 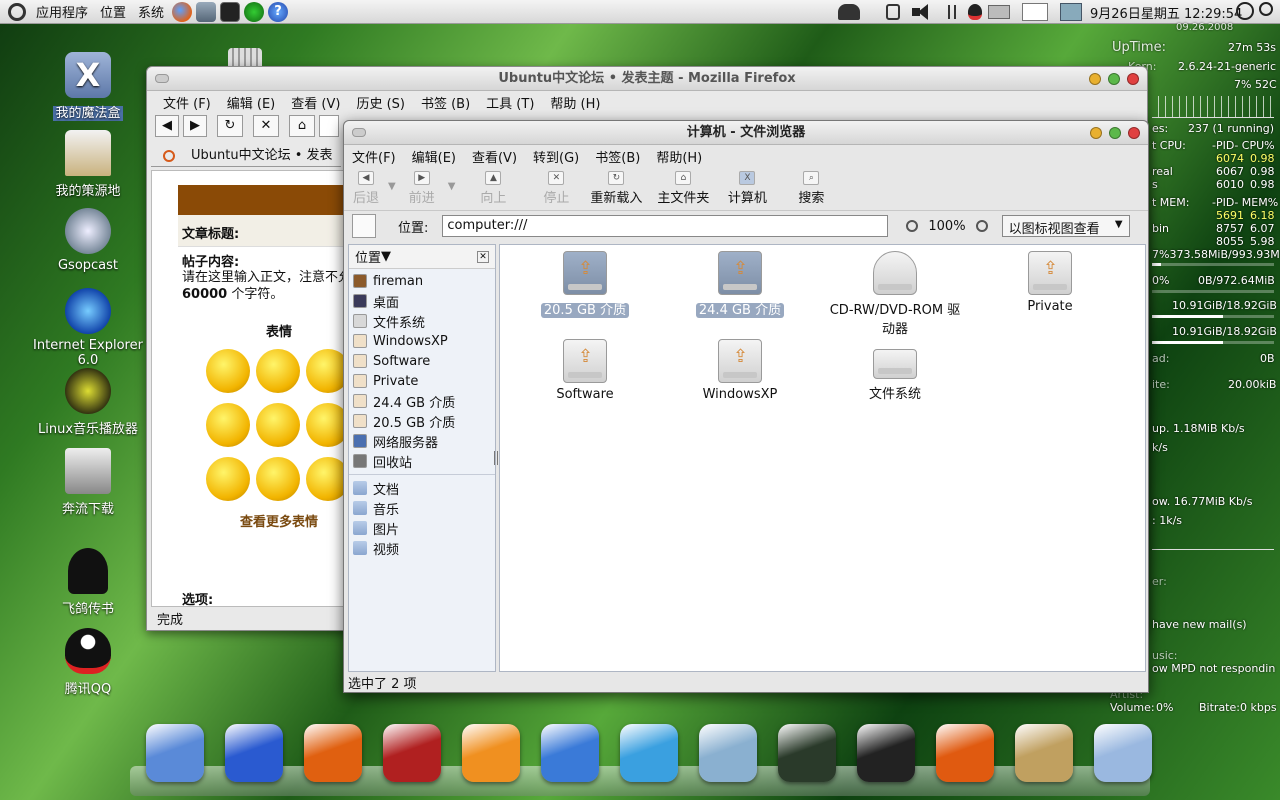 What do you see at coordinates (886, 753) in the screenshot?
I see `terminal-icon` at bounding box center [886, 753].